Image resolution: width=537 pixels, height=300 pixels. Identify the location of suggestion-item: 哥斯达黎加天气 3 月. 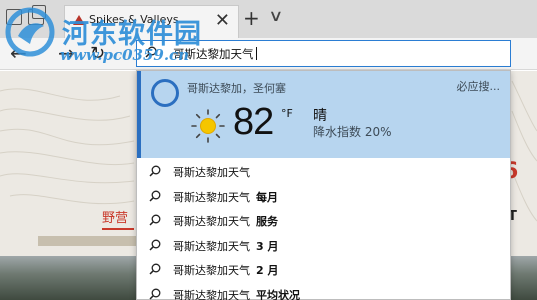
(323, 245).